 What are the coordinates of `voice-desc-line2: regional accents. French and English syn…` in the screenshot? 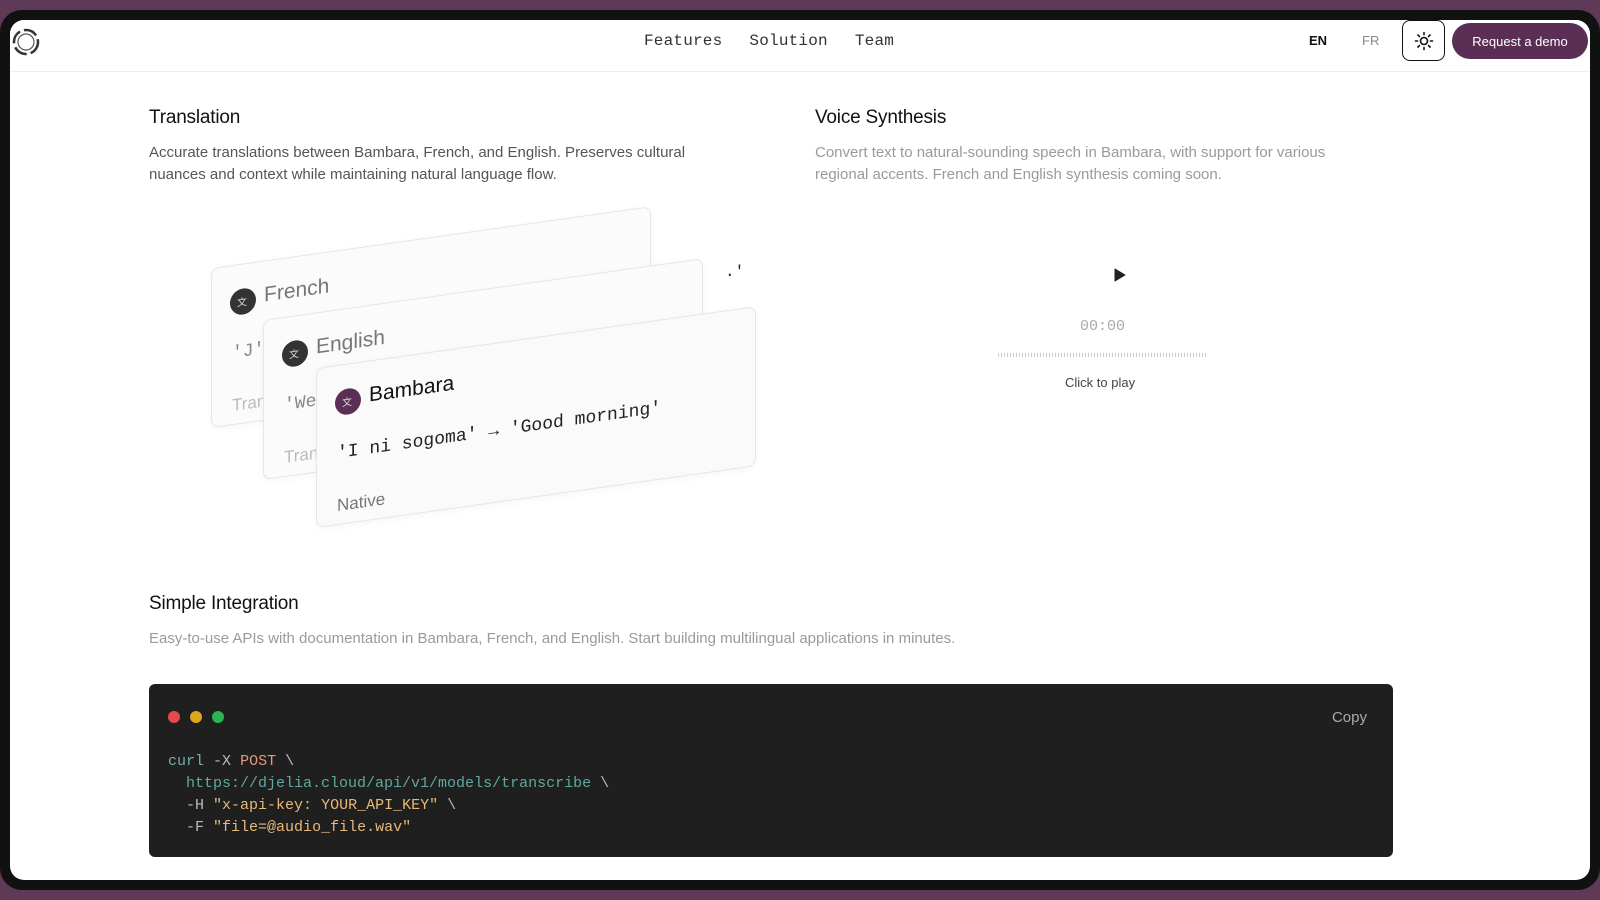 It's located at (1018, 174).